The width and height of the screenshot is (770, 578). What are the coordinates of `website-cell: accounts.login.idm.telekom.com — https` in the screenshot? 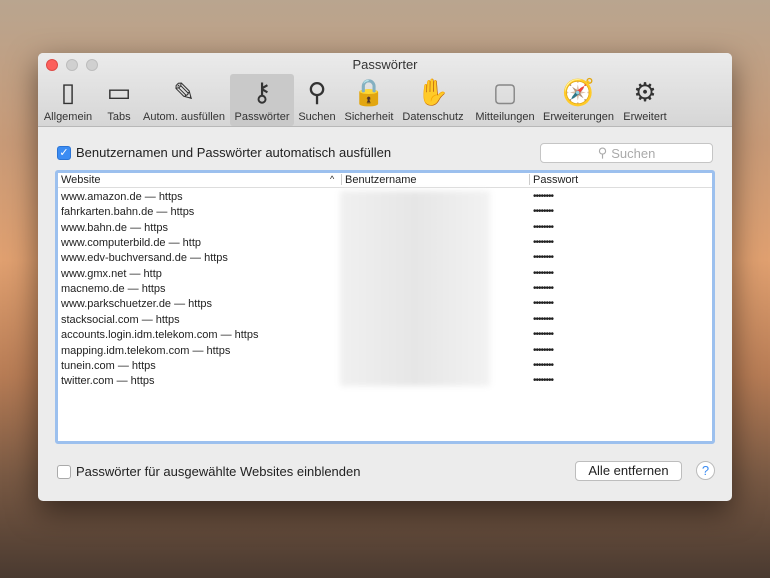 It's located at (160, 335).